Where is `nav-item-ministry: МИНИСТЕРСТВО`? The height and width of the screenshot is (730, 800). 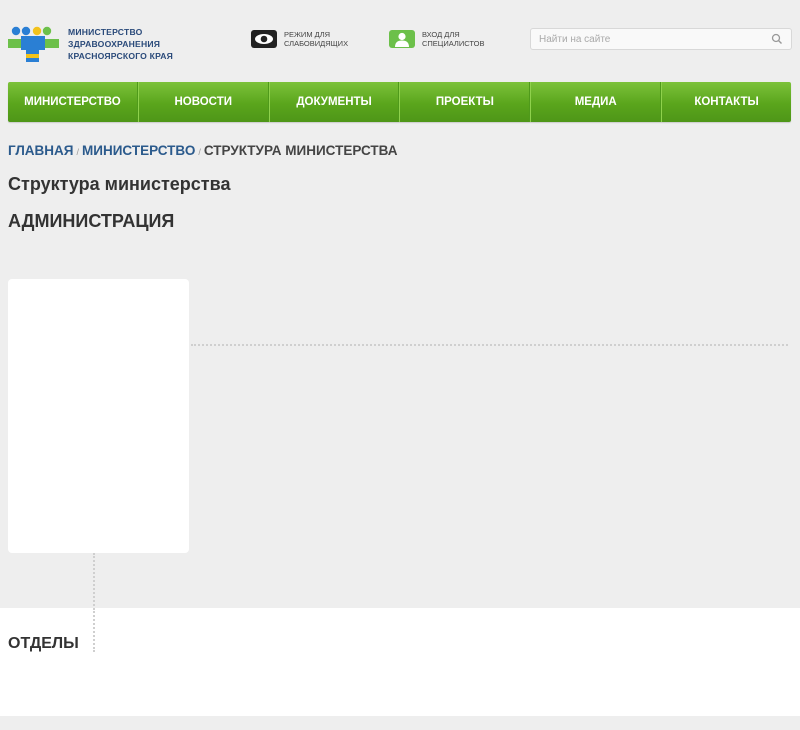
nav-item-ministry: МИНИСТЕРСТВО is located at coordinates (73, 102).